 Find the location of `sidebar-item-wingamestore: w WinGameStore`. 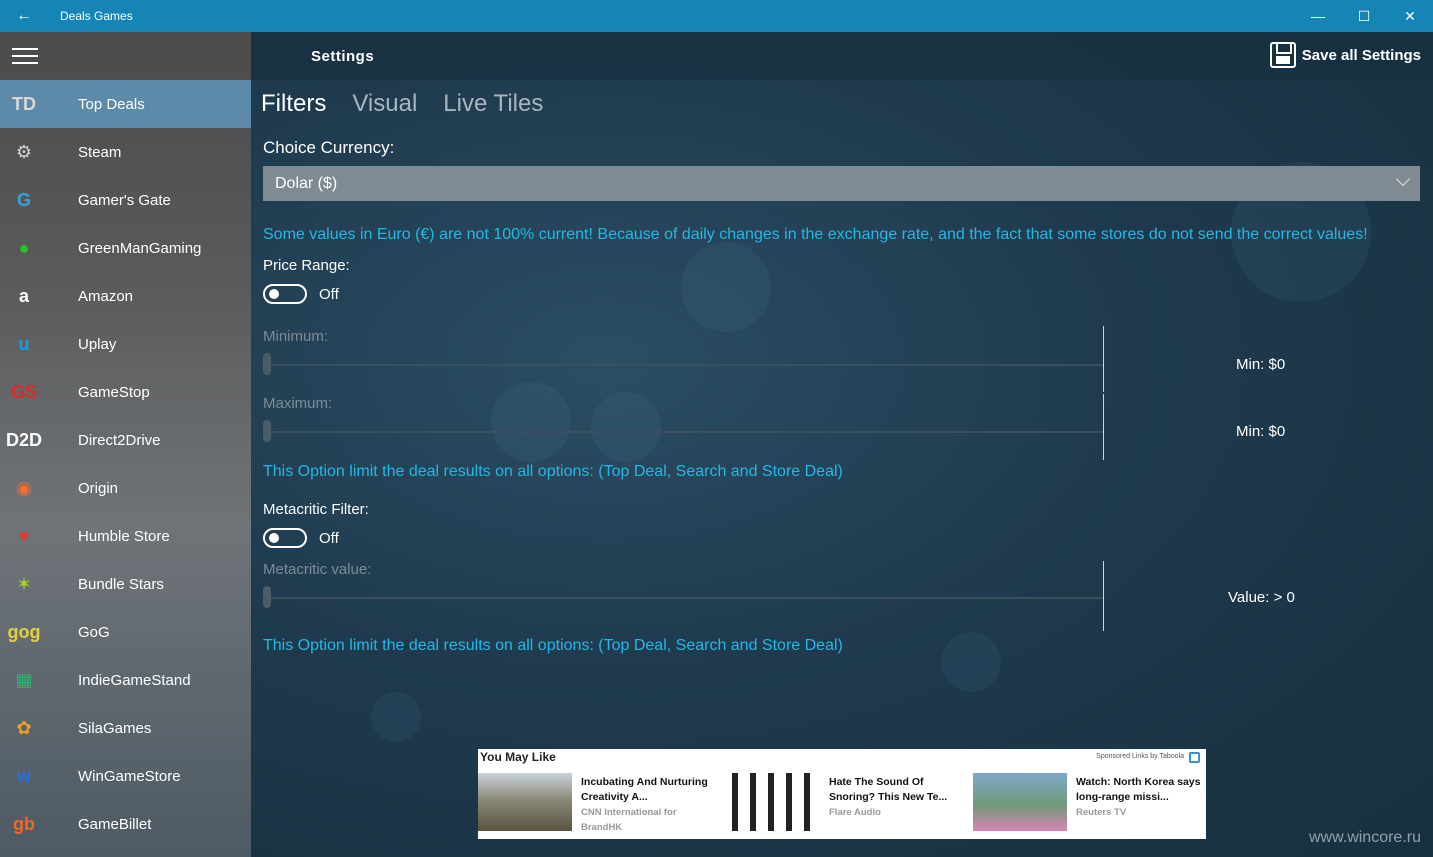

sidebar-item-wingamestore: w WinGameStore is located at coordinates (125, 776).